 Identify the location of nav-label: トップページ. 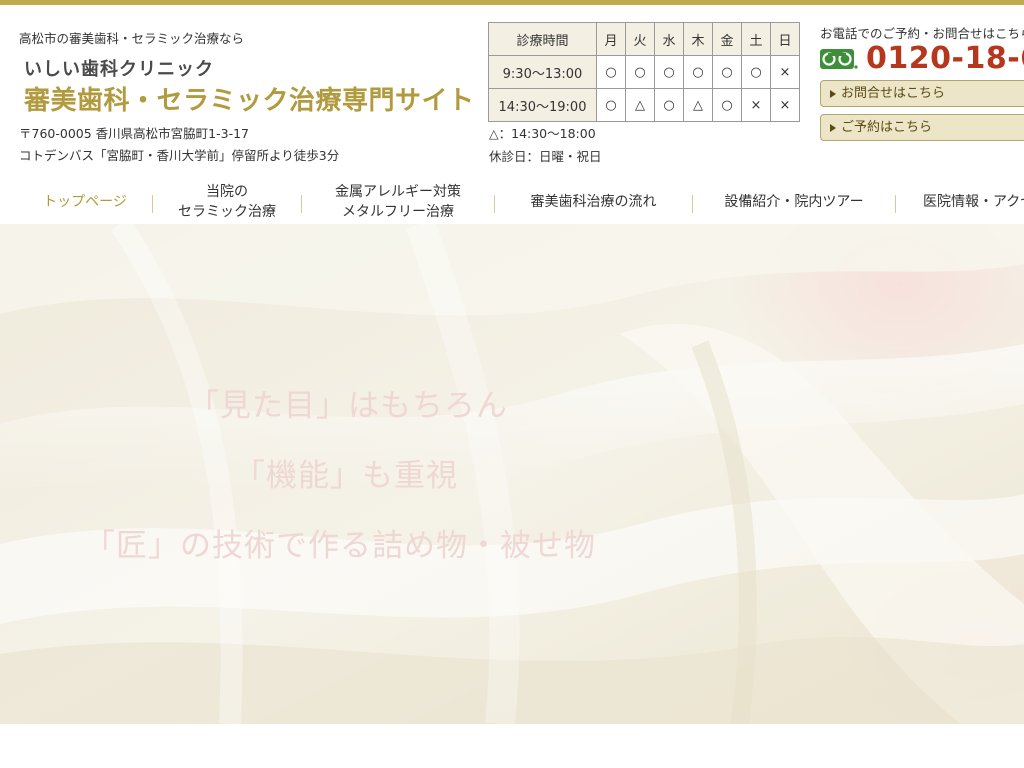
(85, 202).